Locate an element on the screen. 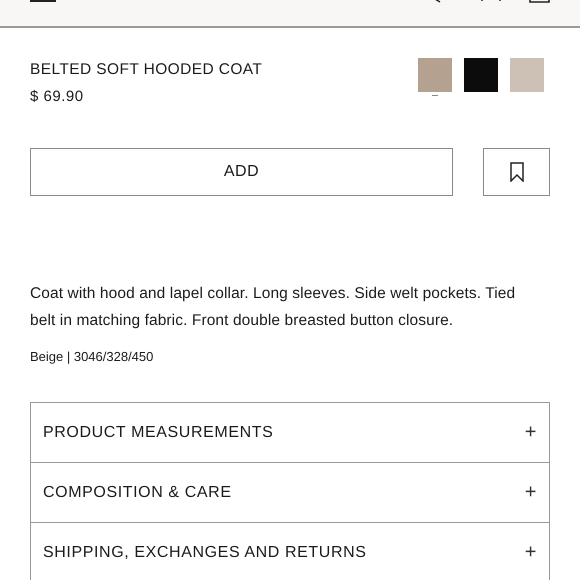 The width and height of the screenshot is (580, 580). accordion-item: PRODUCT MEASUREMENTS + is located at coordinates (290, 433).